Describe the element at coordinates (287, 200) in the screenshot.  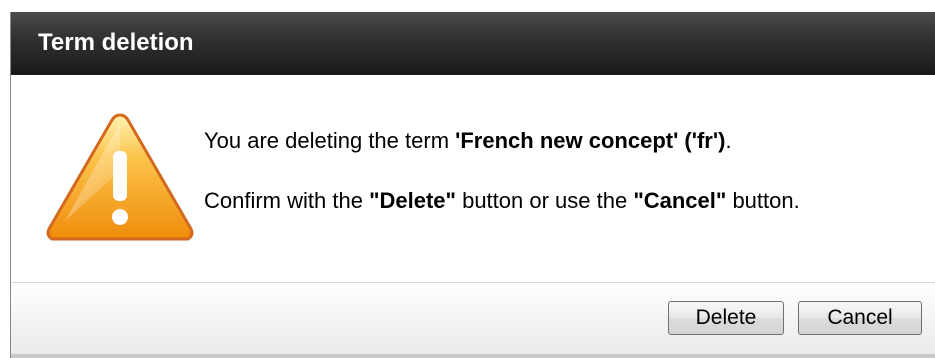
I see `message-text: Confirm with the` at that location.